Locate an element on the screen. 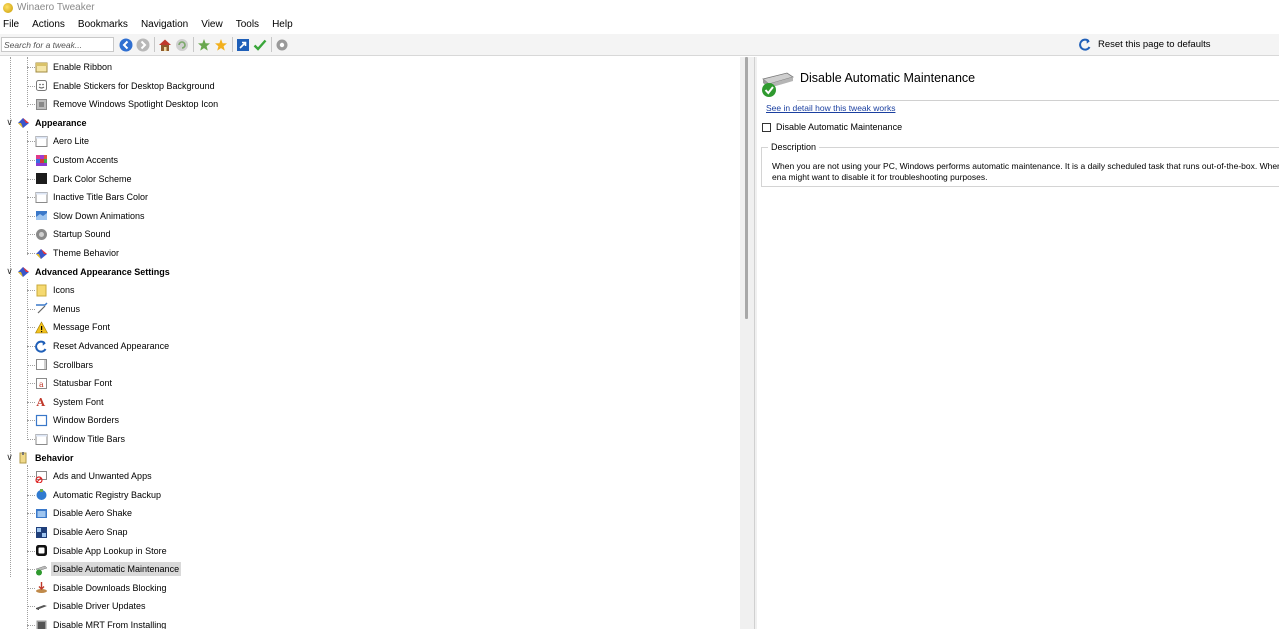 This screenshot has width=1279, height=629. menu-tools: Tools is located at coordinates (247, 24).